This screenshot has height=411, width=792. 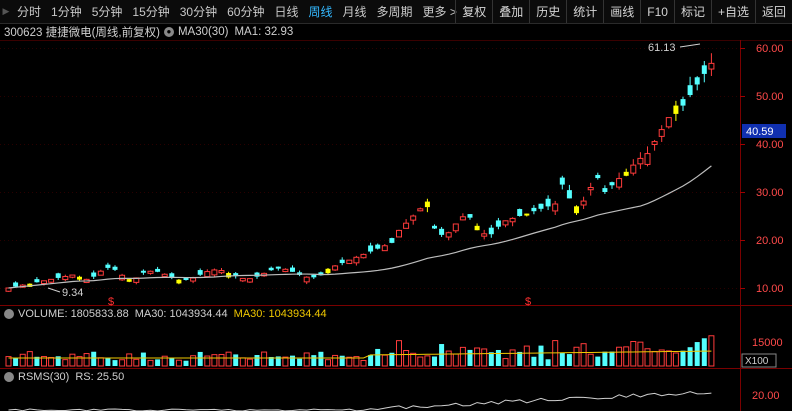 What do you see at coordinates (111, 302) in the screenshot?
I see `dividend-marker-1: $` at bounding box center [111, 302].